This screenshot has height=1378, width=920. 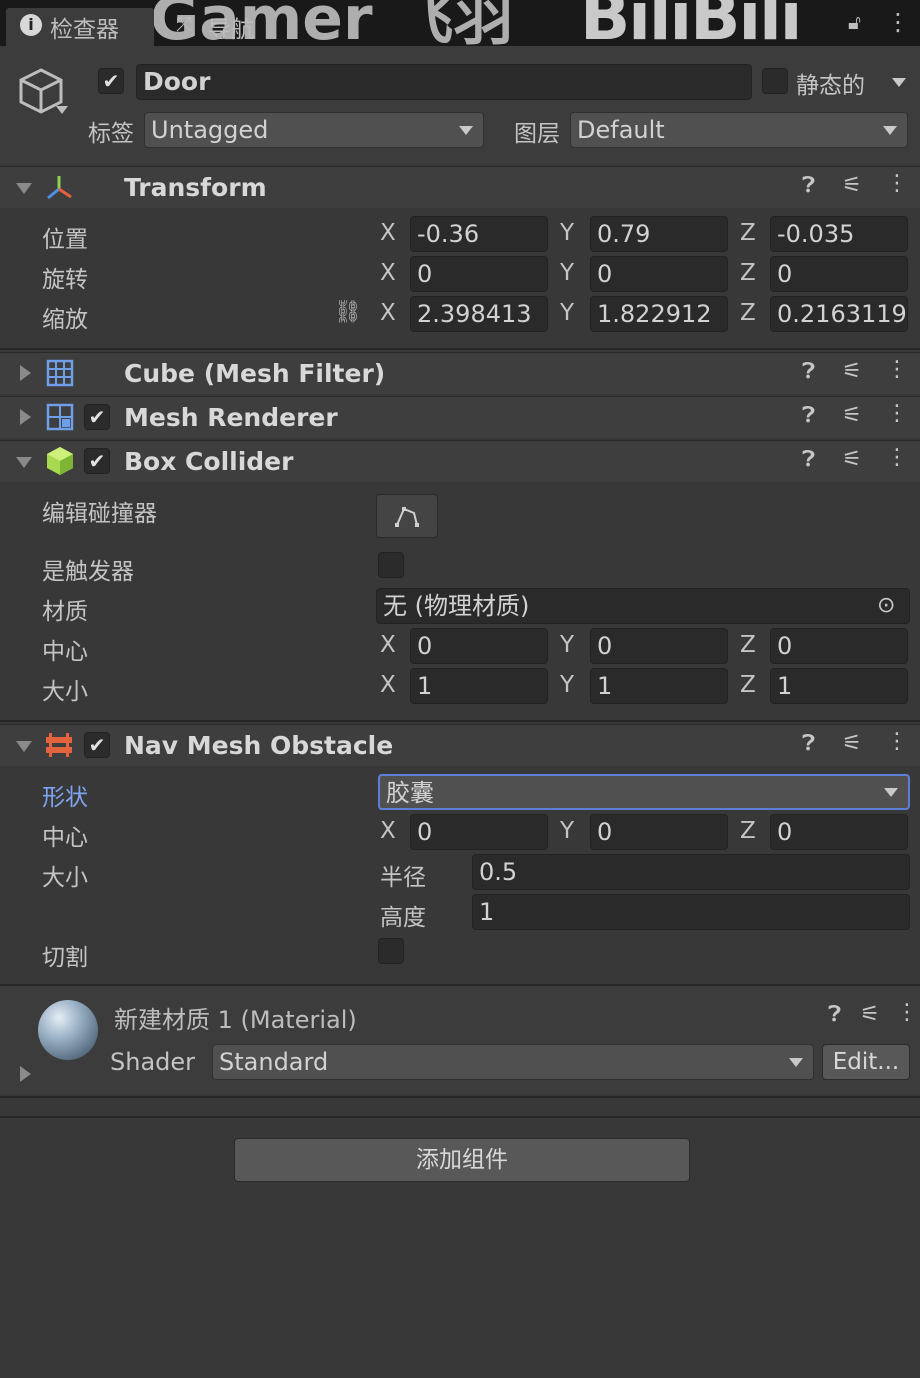 I want to click on material-foldout-arrow-icon, so click(x=25, y=1074).